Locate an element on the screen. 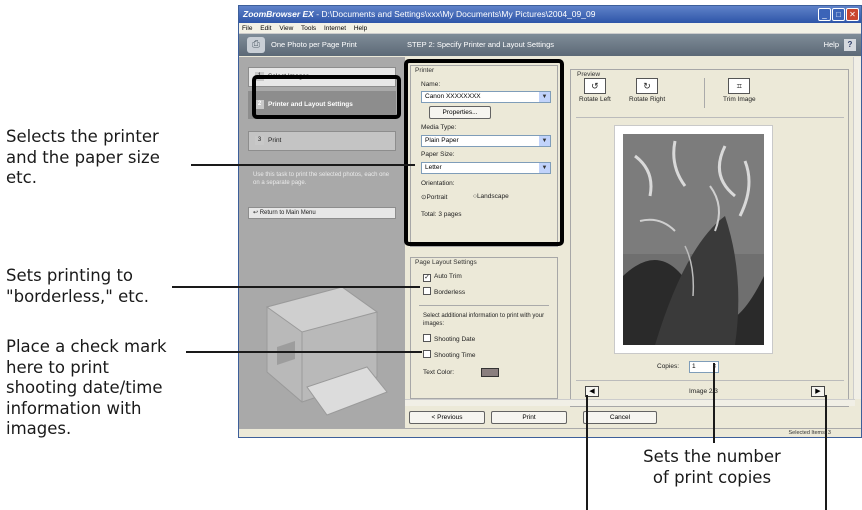 The height and width of the screenshot is (510, 862). print-button: Print is located at coordinates (529, 417).